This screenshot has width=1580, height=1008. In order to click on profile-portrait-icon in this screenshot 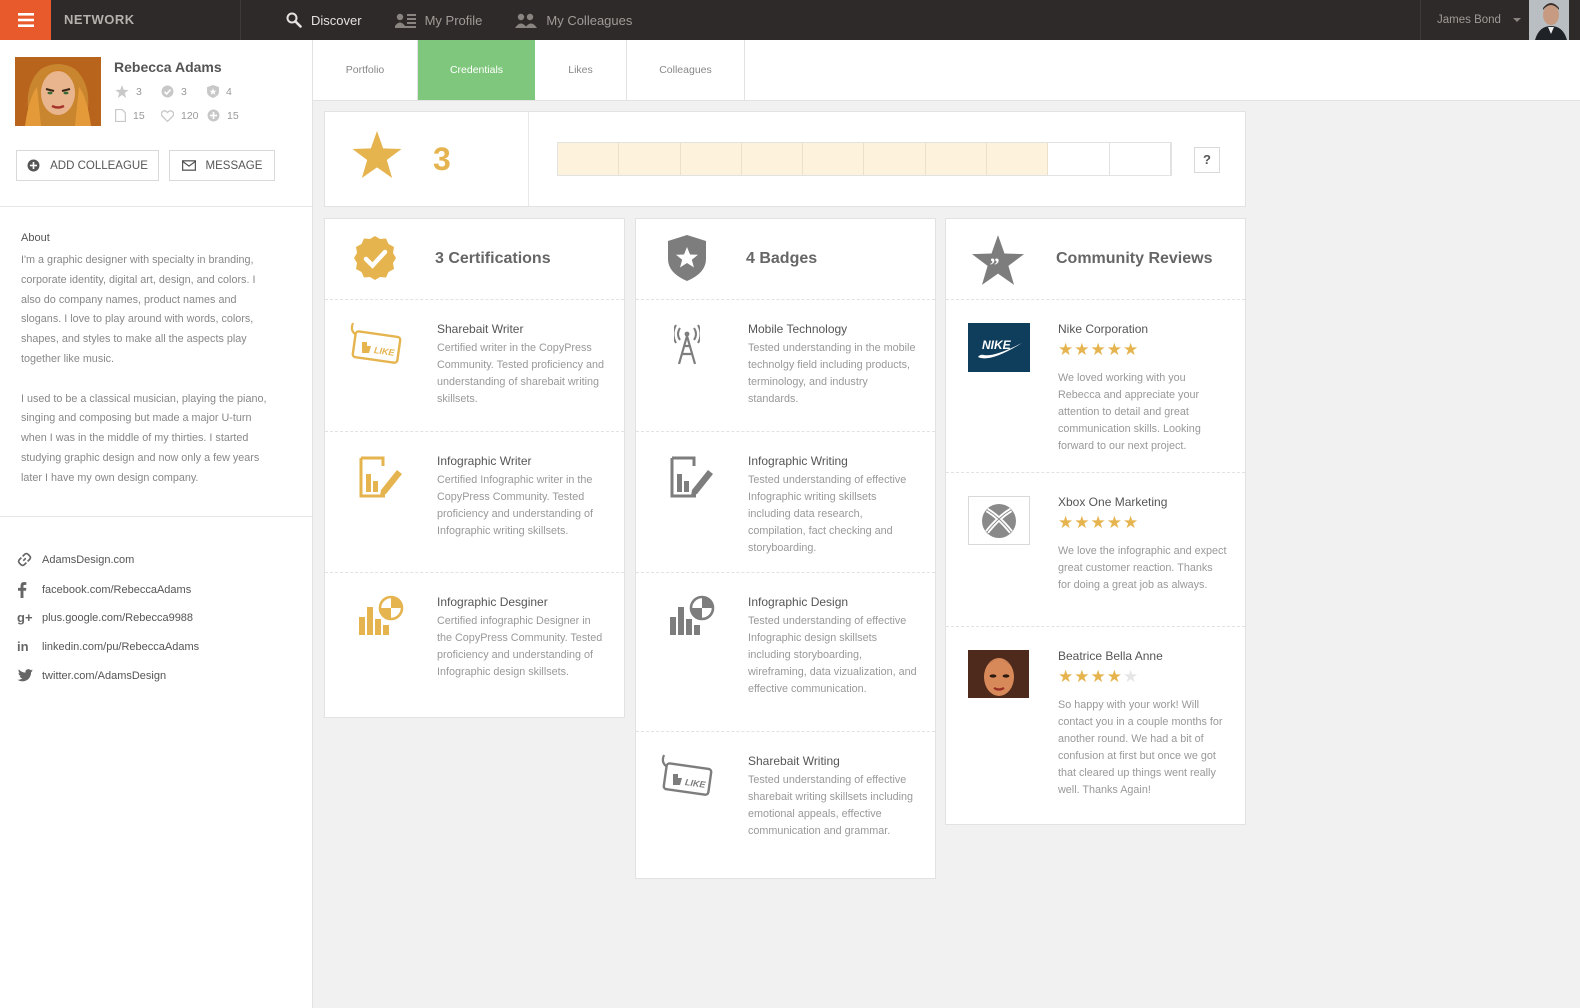, I will do `click(58, 91)`.